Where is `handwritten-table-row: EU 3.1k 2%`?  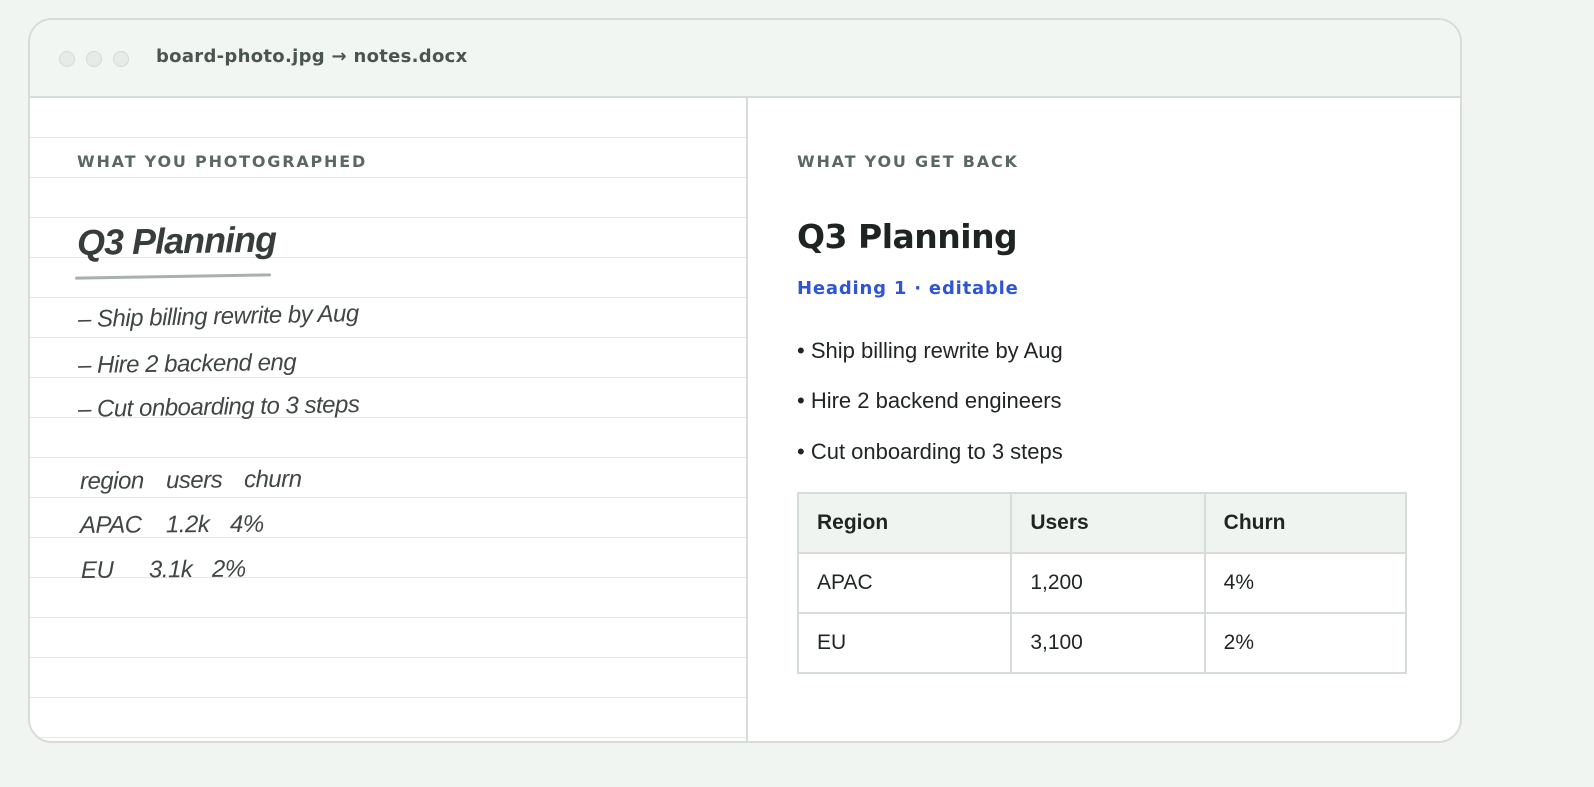 handwritten-table-row: EU 3.1k 2% is located at coordinates (163, 570).